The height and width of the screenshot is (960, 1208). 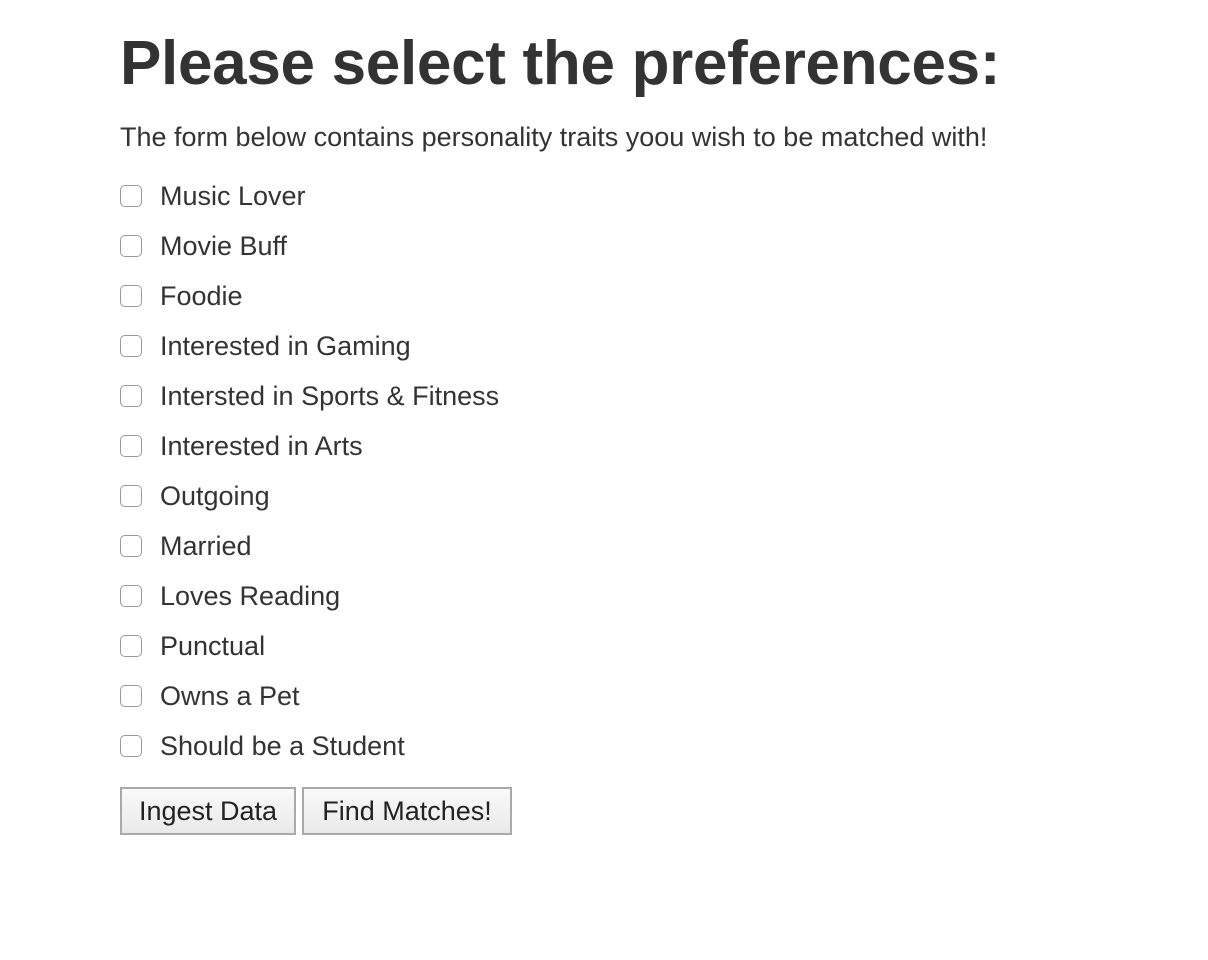 I want to click on preference-item-foodie: Foodie, so click(x=309, y=296).